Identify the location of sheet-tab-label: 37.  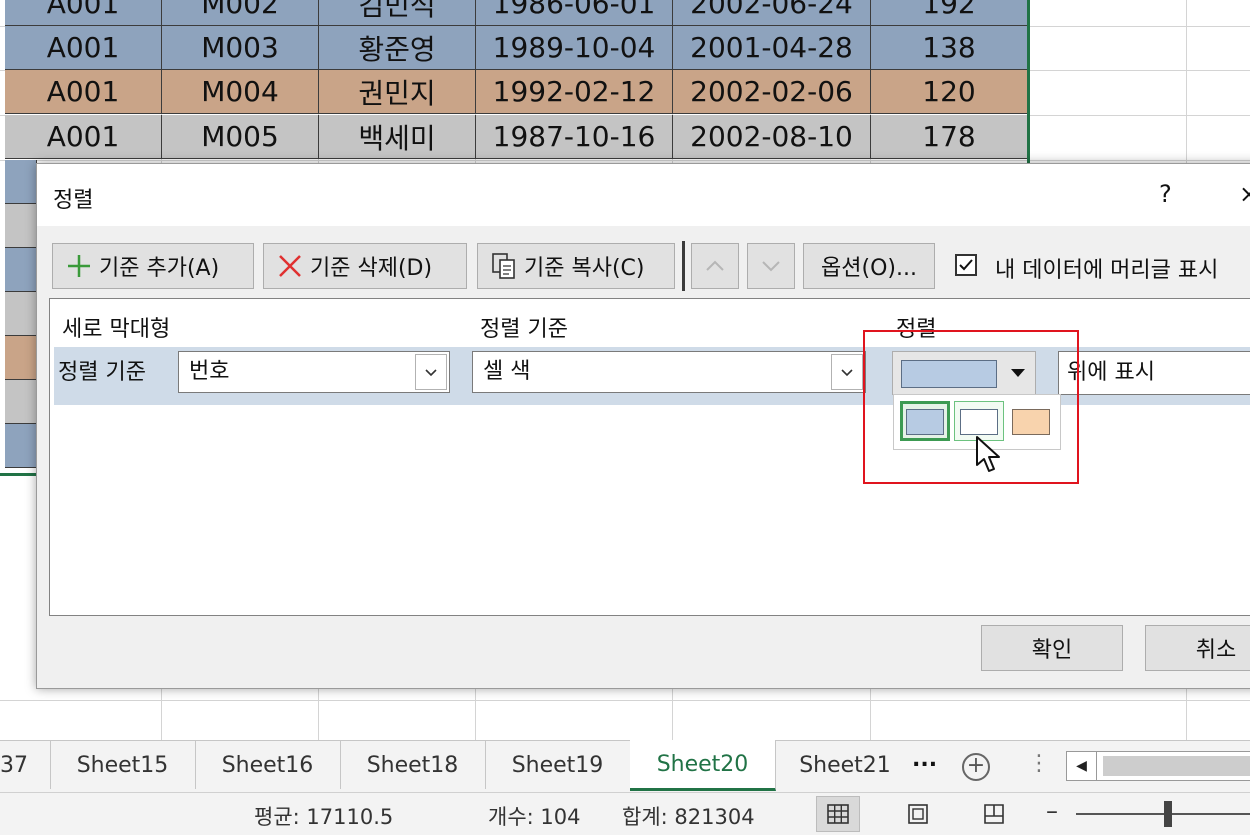
(14, 765).